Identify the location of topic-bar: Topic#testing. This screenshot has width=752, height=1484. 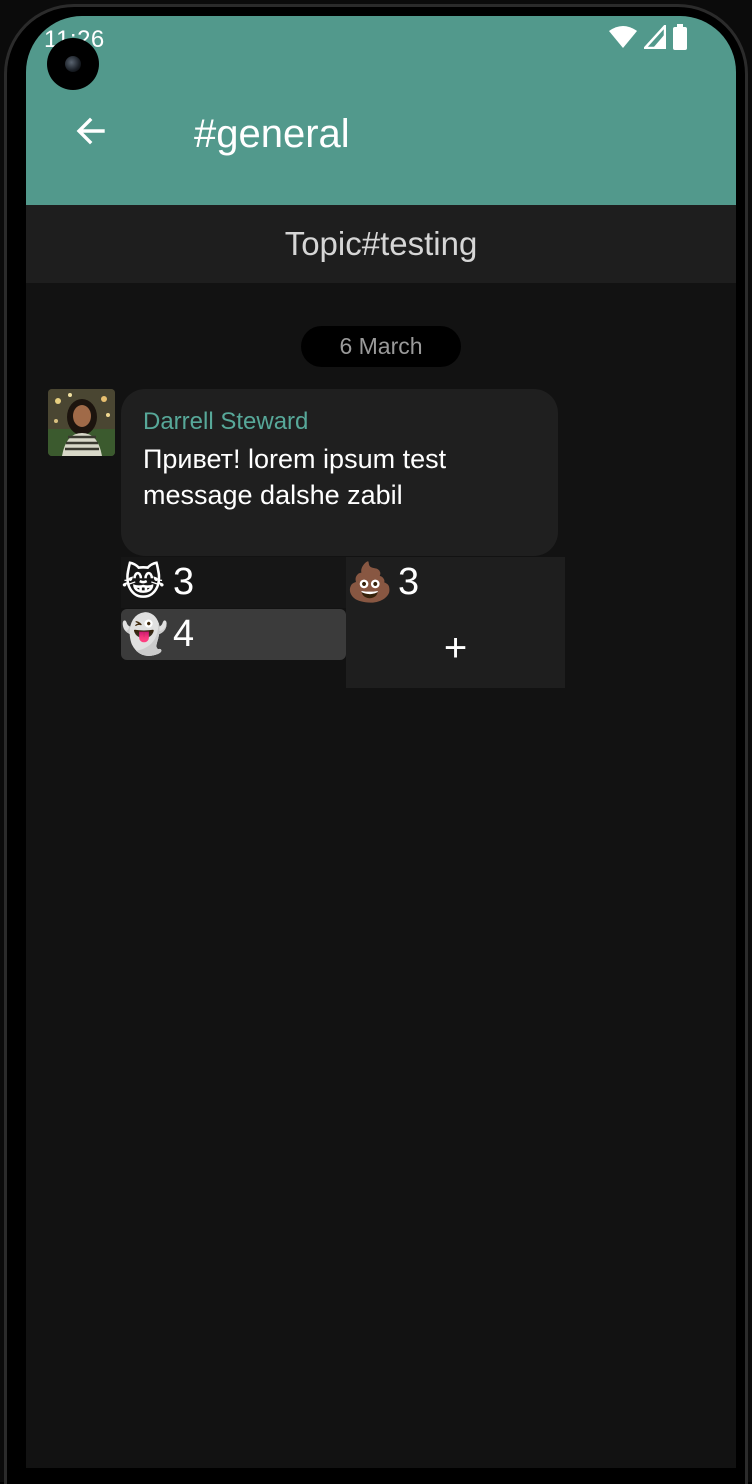
(381, 244).